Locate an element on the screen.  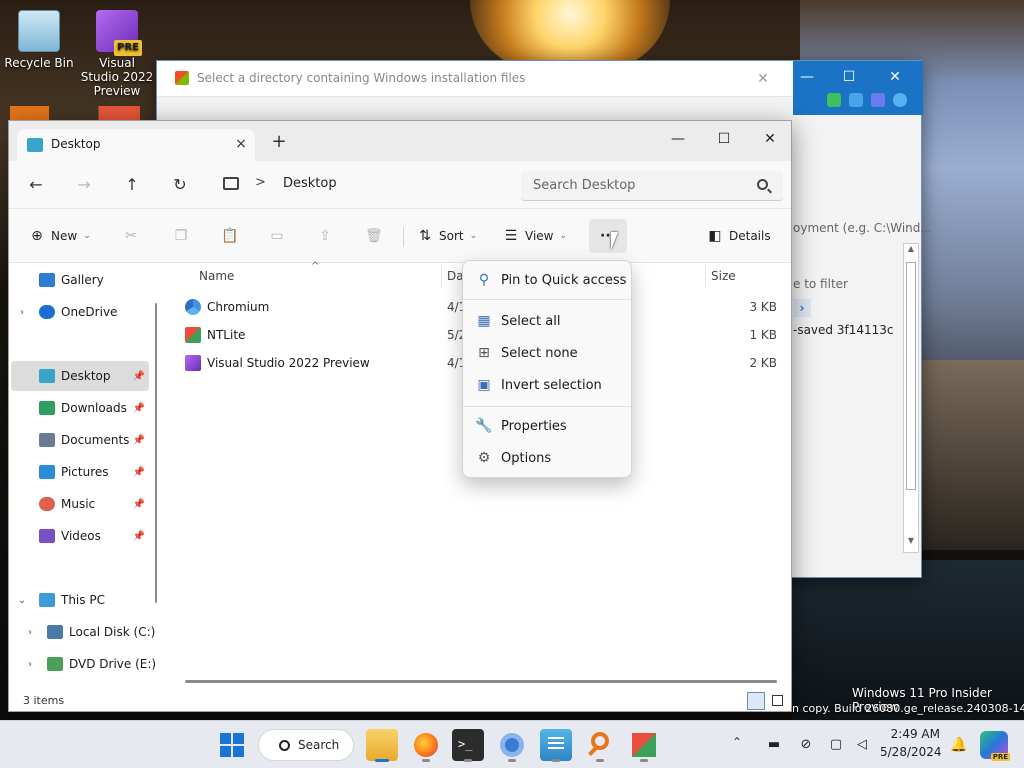
start-button is located at coordinates (232, 745).